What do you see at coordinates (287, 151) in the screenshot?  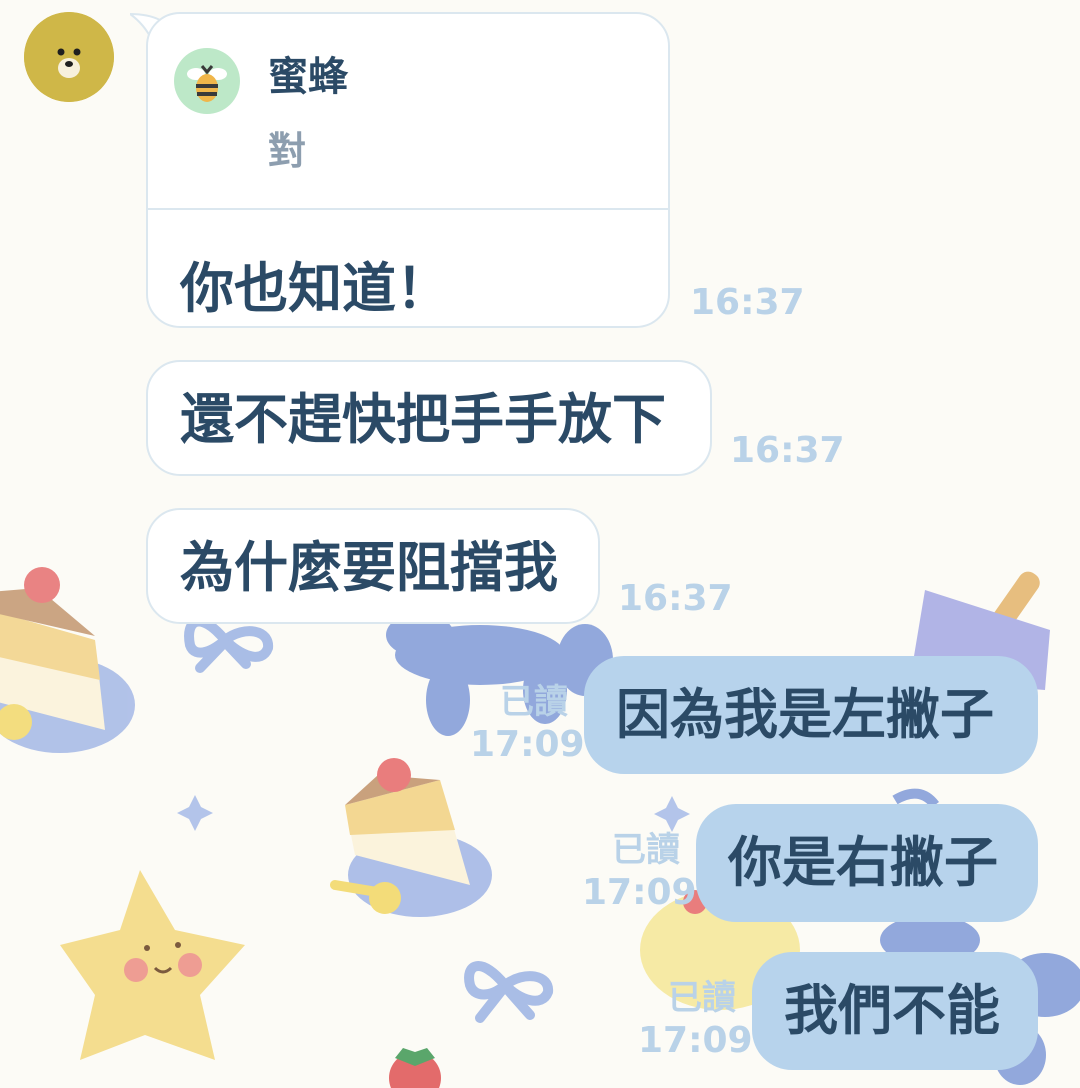 I see `quoted-message-text: 對` at bounding box center [287, 151].